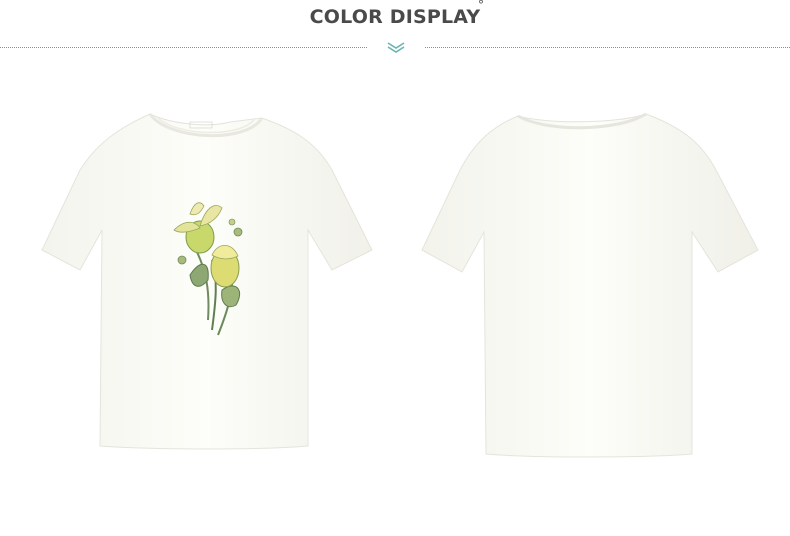  I want to click on degree-mark: °, so click(481, 6).